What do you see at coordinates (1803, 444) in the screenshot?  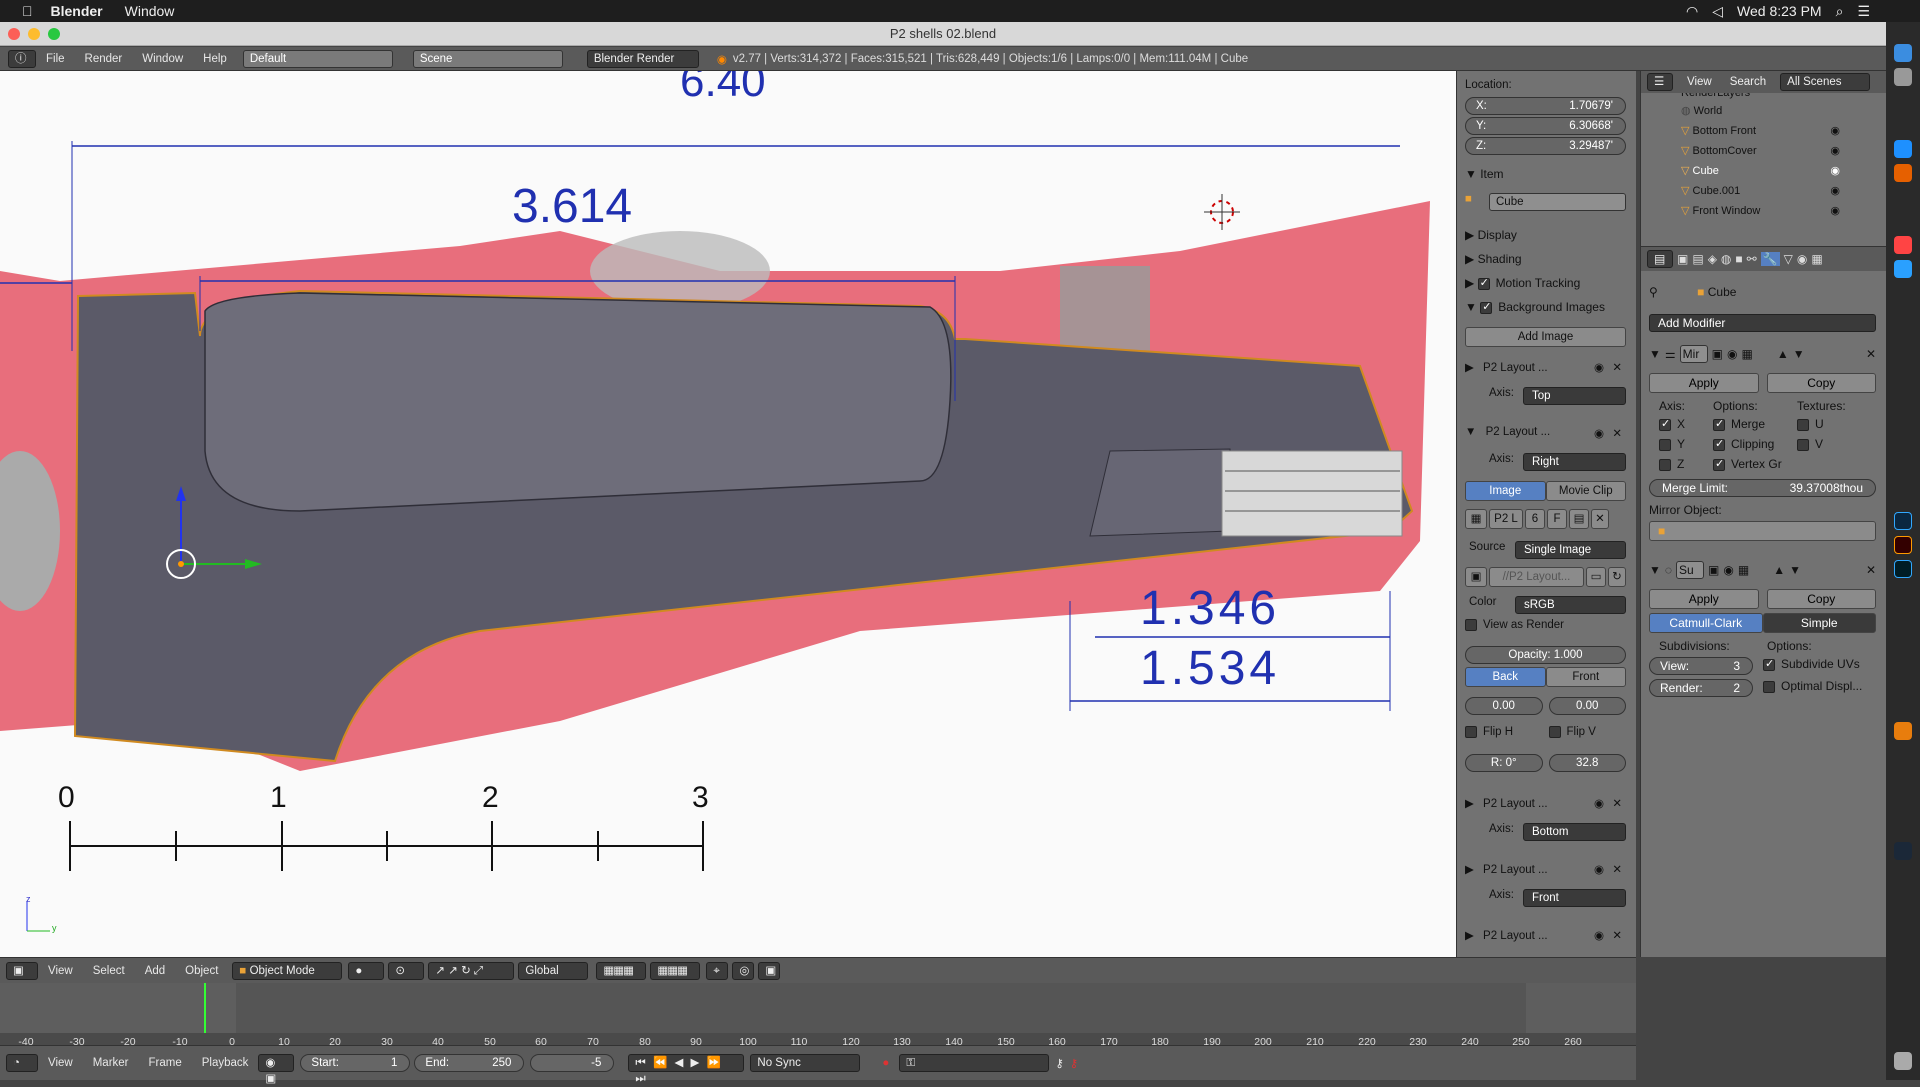 I see `texture-v-checkbox` at bounding box center [1803, 444].